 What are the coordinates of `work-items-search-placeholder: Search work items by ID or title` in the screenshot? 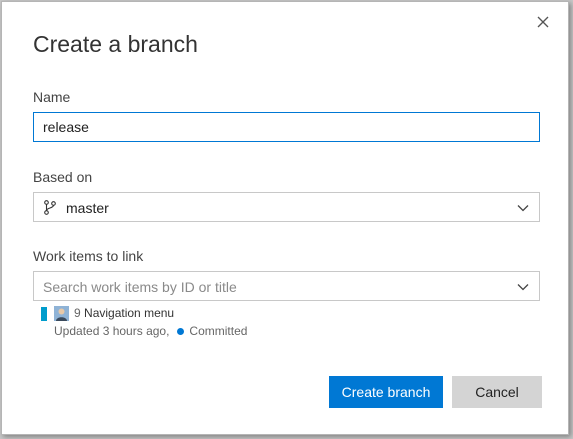 It's located at (140, 287).